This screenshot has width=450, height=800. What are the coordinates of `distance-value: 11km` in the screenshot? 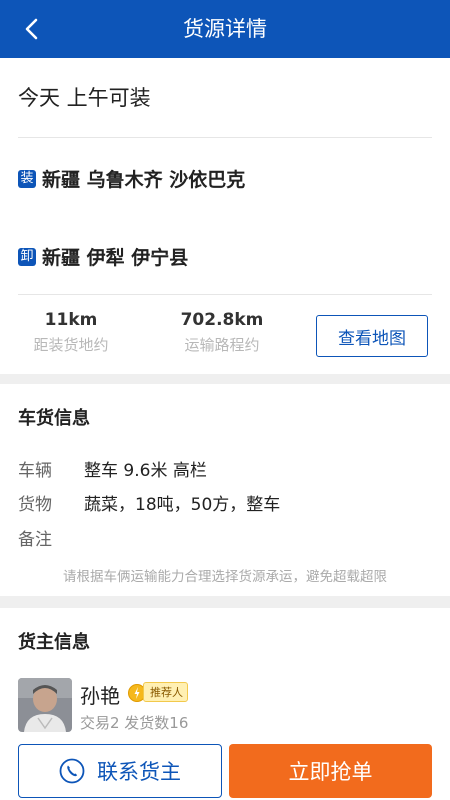 It's located at (71, 320).